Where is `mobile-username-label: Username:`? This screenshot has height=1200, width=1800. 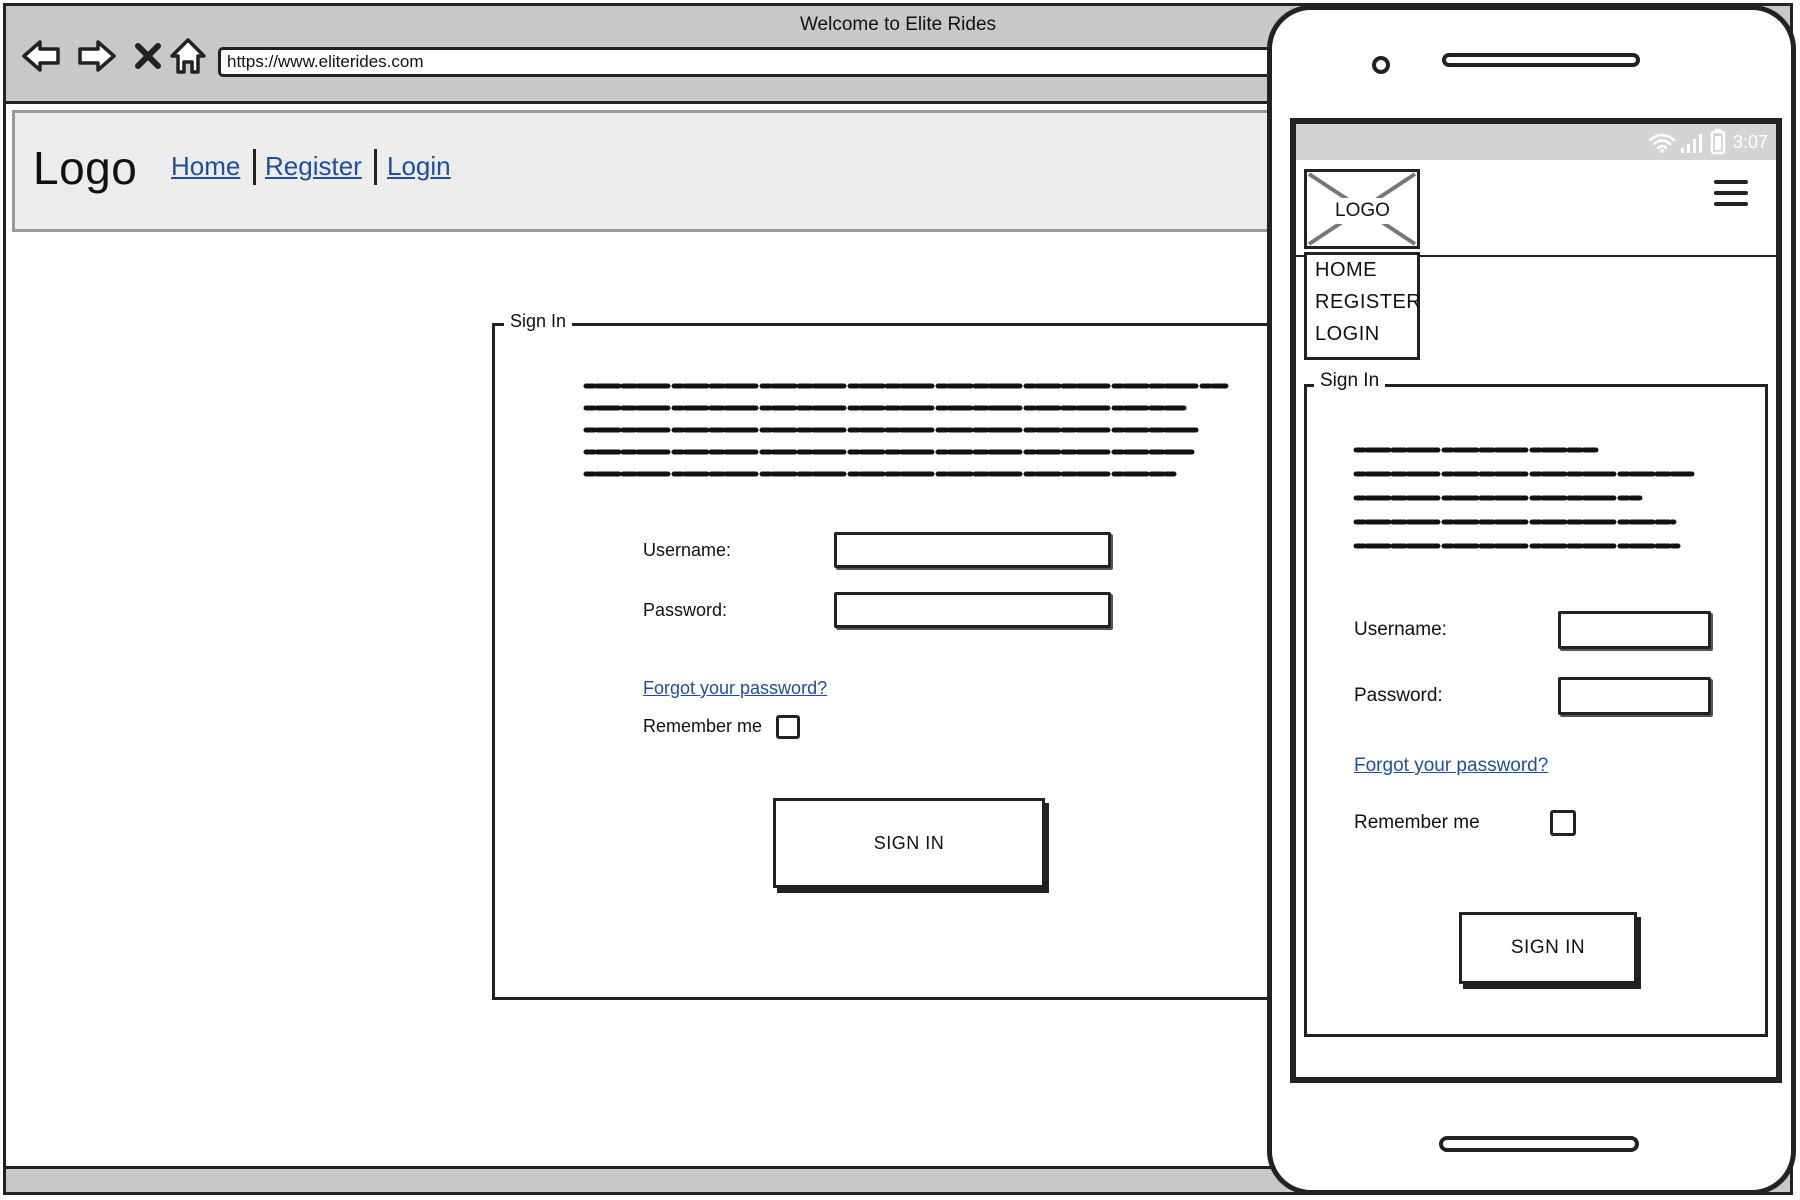
mobile-username-label: Username: is located at coordinates (1400, 629).